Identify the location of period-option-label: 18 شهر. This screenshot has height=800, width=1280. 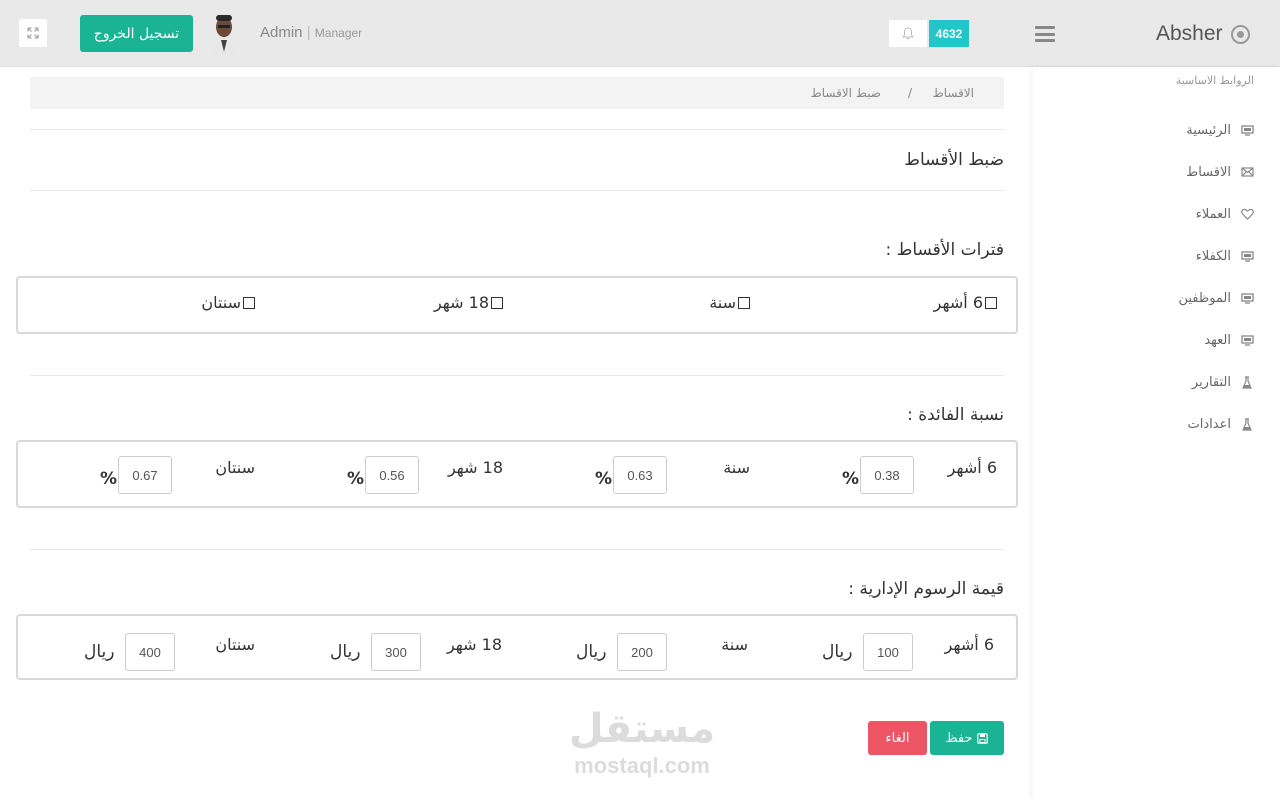
(461, 302).